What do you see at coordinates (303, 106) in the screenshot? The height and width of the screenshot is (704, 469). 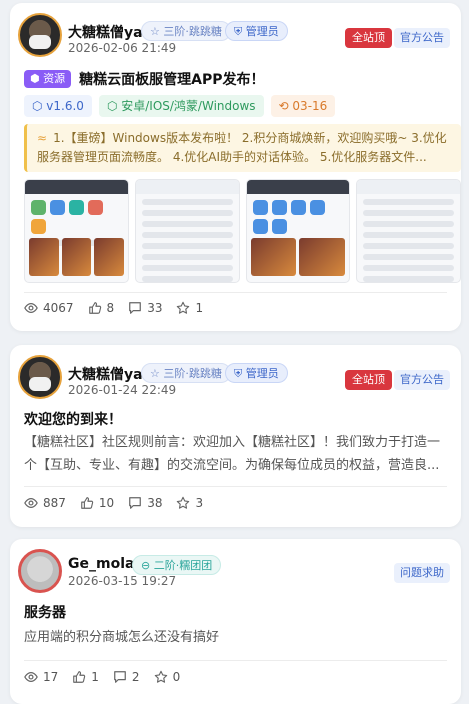 I see `update-date-chip: ⟲ 03-16` at bounding box center [303, 106].